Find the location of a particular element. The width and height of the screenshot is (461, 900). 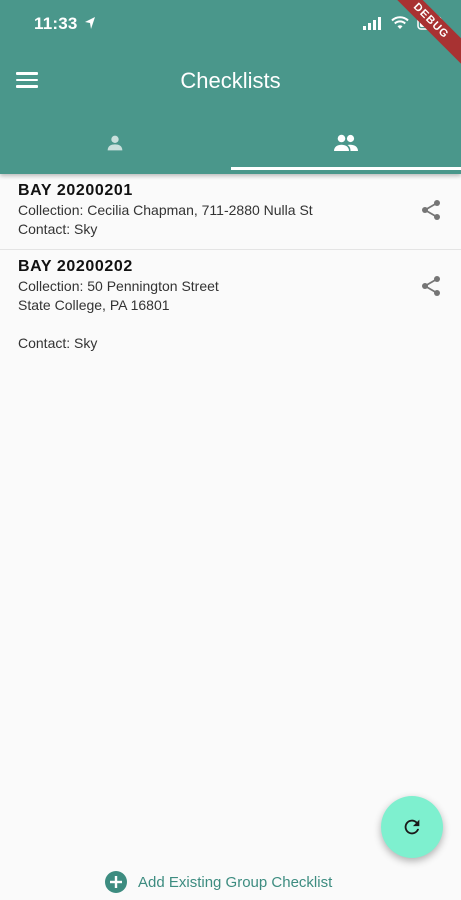

tab-bar is located at coordinates (230, 143).